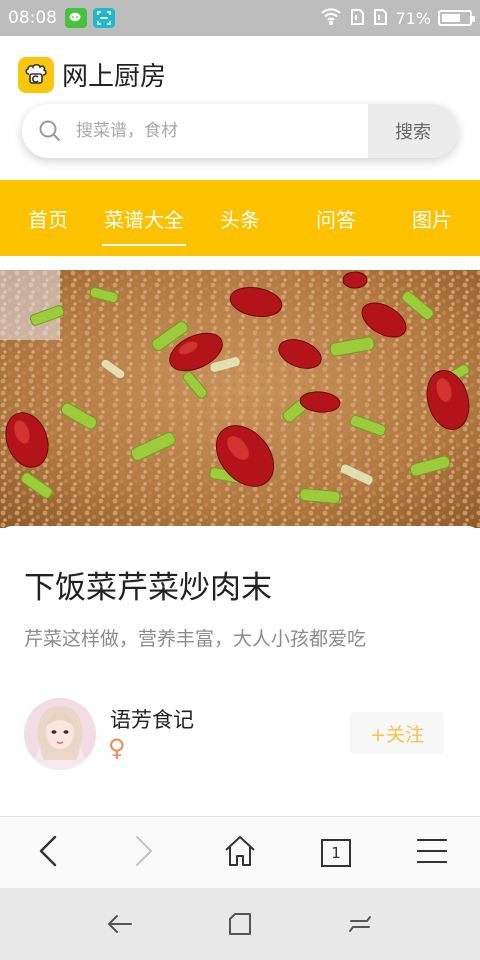 The image size is (480, 960). What do you see at coordinates (240, 18) in the screenshot?
I see `status-bar: 08:08 71%` at bounding box center [240, 18].